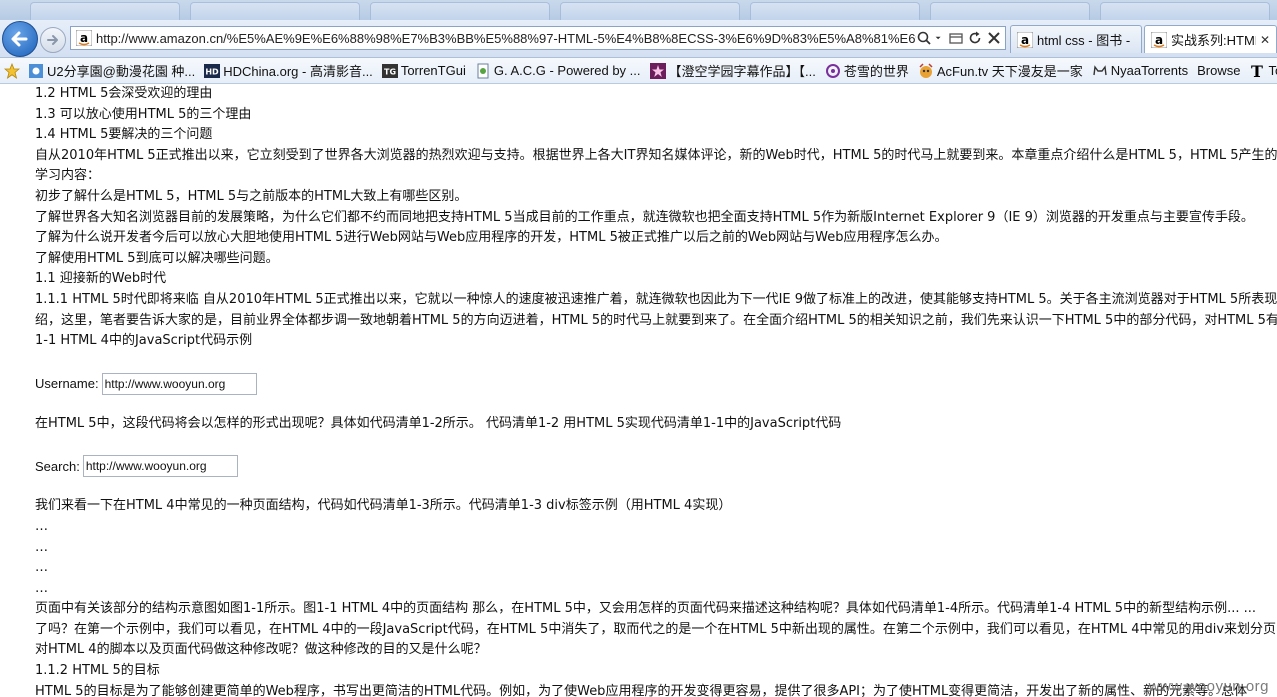 This screenshot has height=697, width=1277. Describe the element at coordinates (867, 70) in the screenshot. I see `bookmark-cangxue: 苍雪的世界` at that location.